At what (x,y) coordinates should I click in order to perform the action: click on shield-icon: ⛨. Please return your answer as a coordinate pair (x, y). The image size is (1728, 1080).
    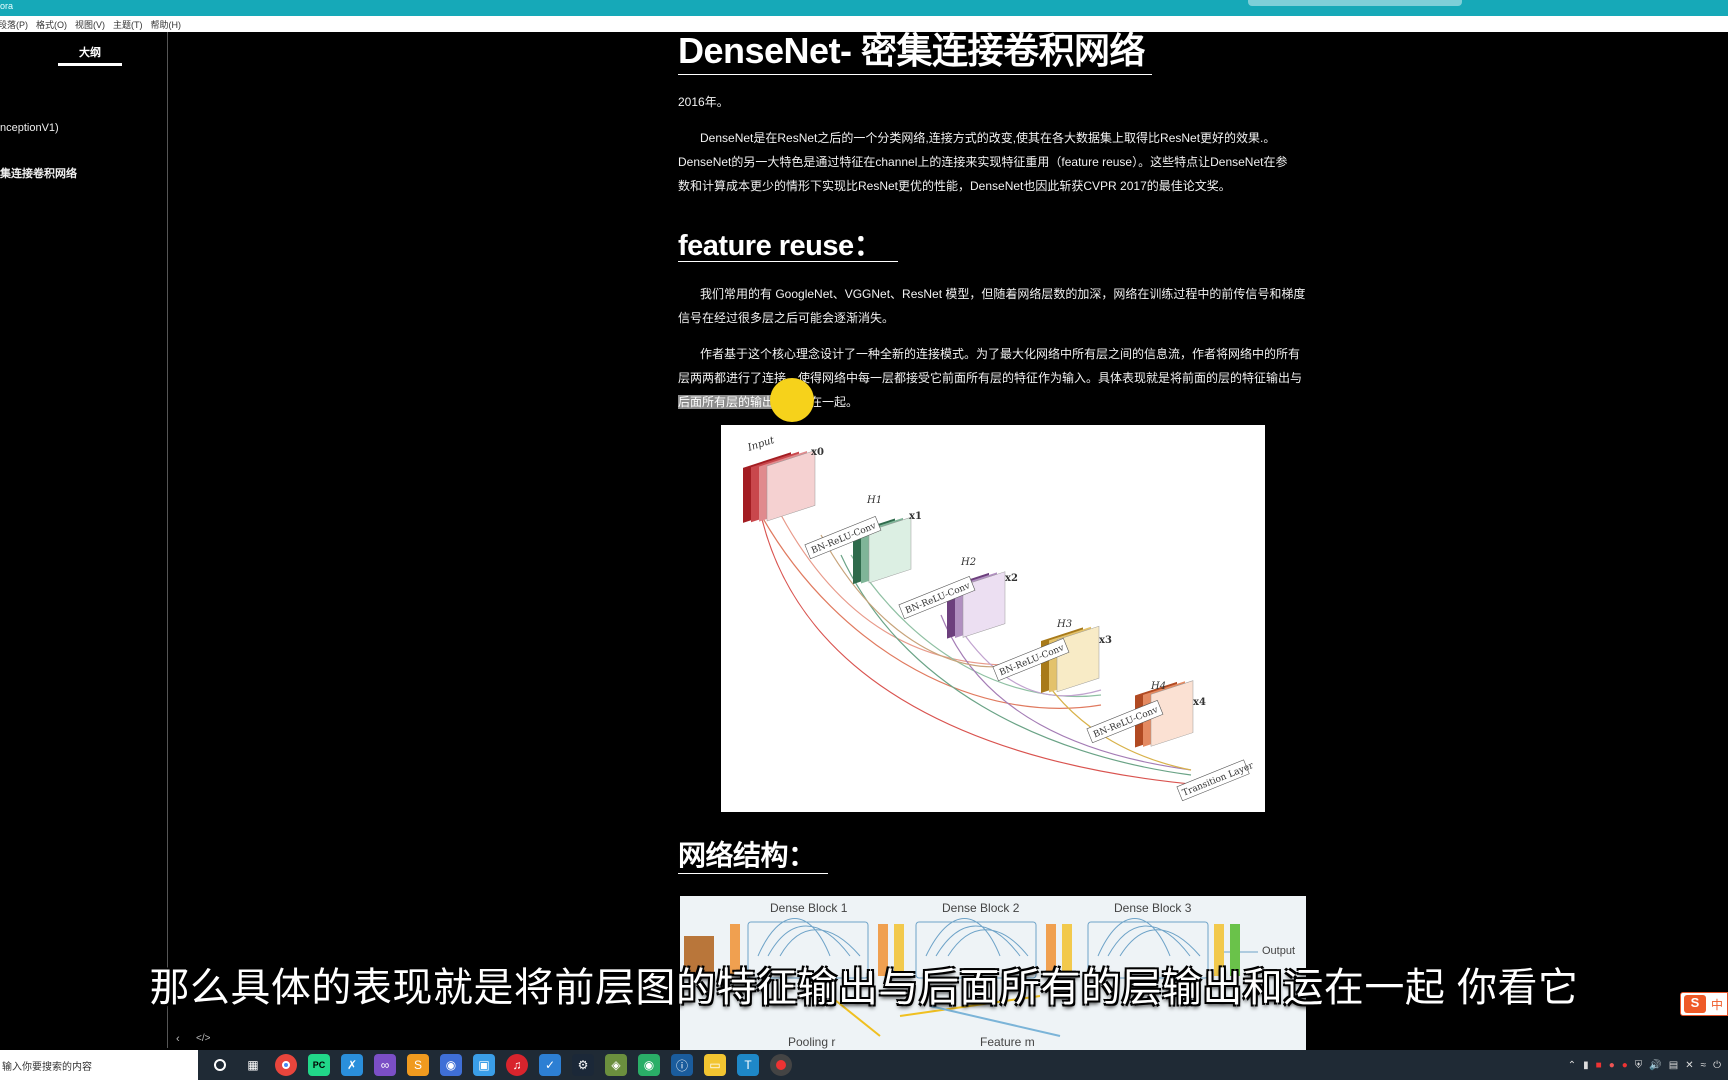
    Looking at the image, I should click on (1639, 1065).